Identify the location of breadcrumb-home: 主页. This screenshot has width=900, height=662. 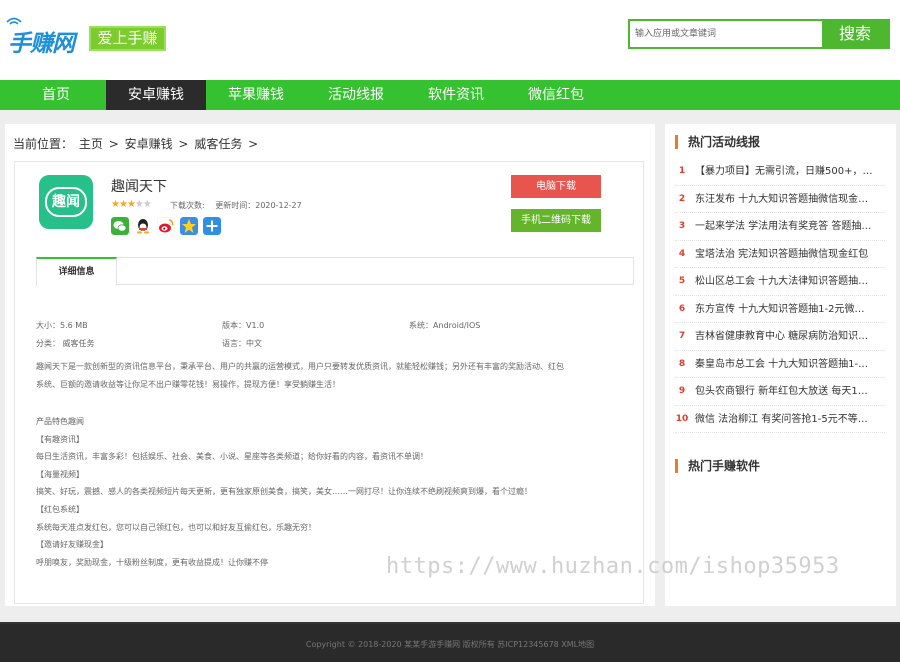
(91, 144).